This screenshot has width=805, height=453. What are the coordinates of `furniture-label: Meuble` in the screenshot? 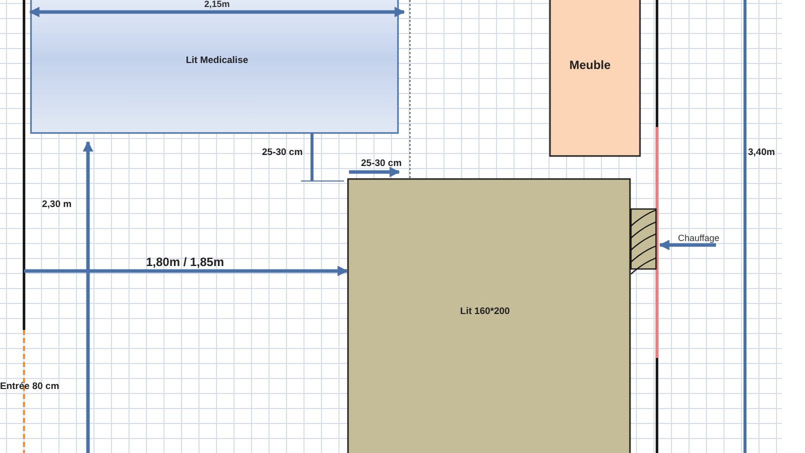 It's located at (590, 65).